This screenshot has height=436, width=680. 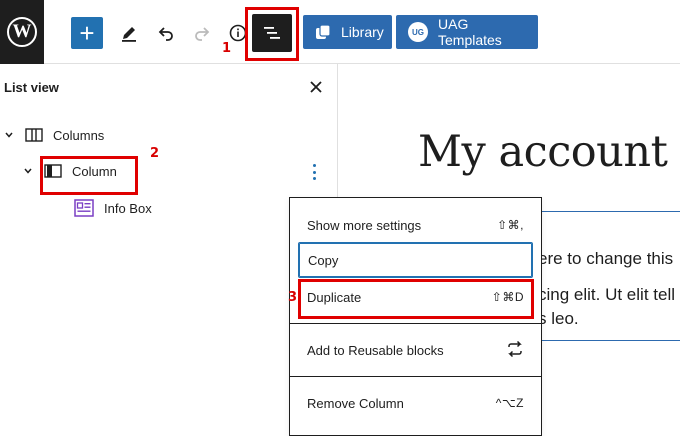 I want to click on list-item-columns: Columns, so click(x=53, y=135).